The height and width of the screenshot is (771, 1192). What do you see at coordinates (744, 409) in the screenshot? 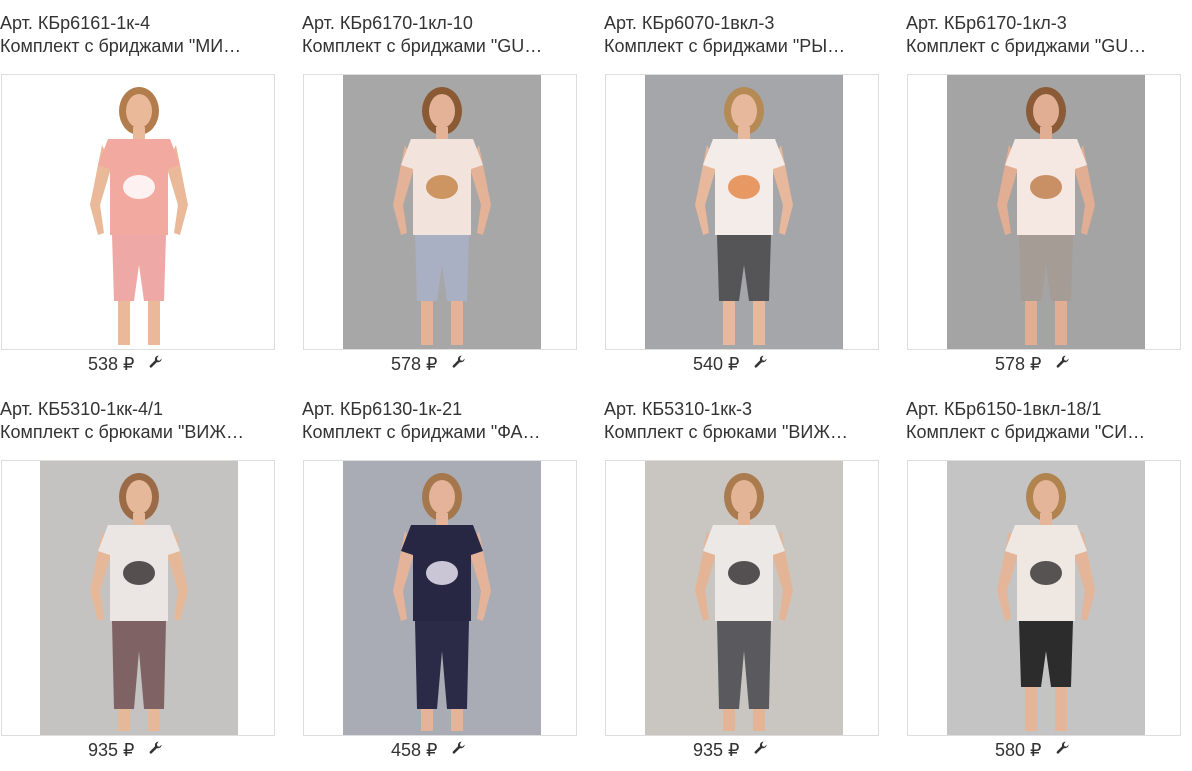
I see `product-article: Арт. КБ5310-1кк-3` at bounding box center [744, 409].